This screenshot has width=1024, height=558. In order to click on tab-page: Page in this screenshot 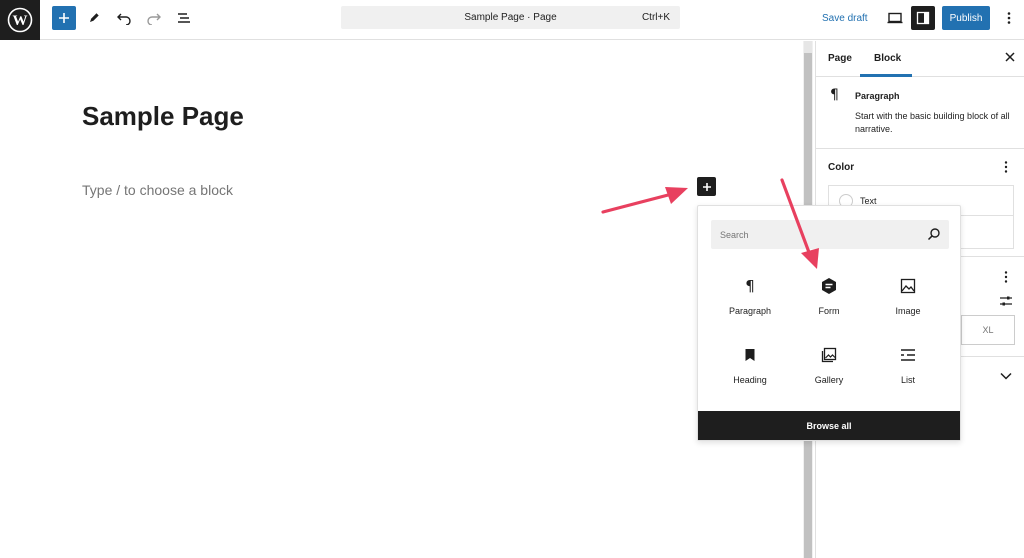, I will do `click(840, 58)`.